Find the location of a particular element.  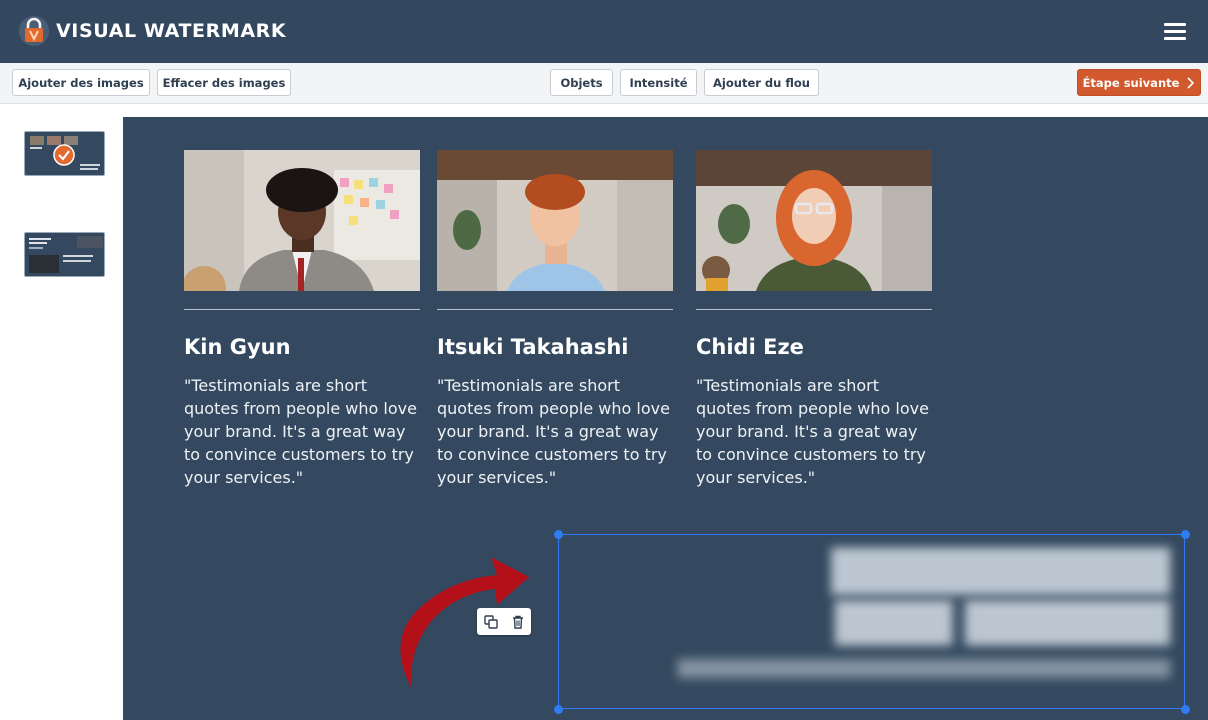

resize-handle-top-left is located at coordinates (558, 534).